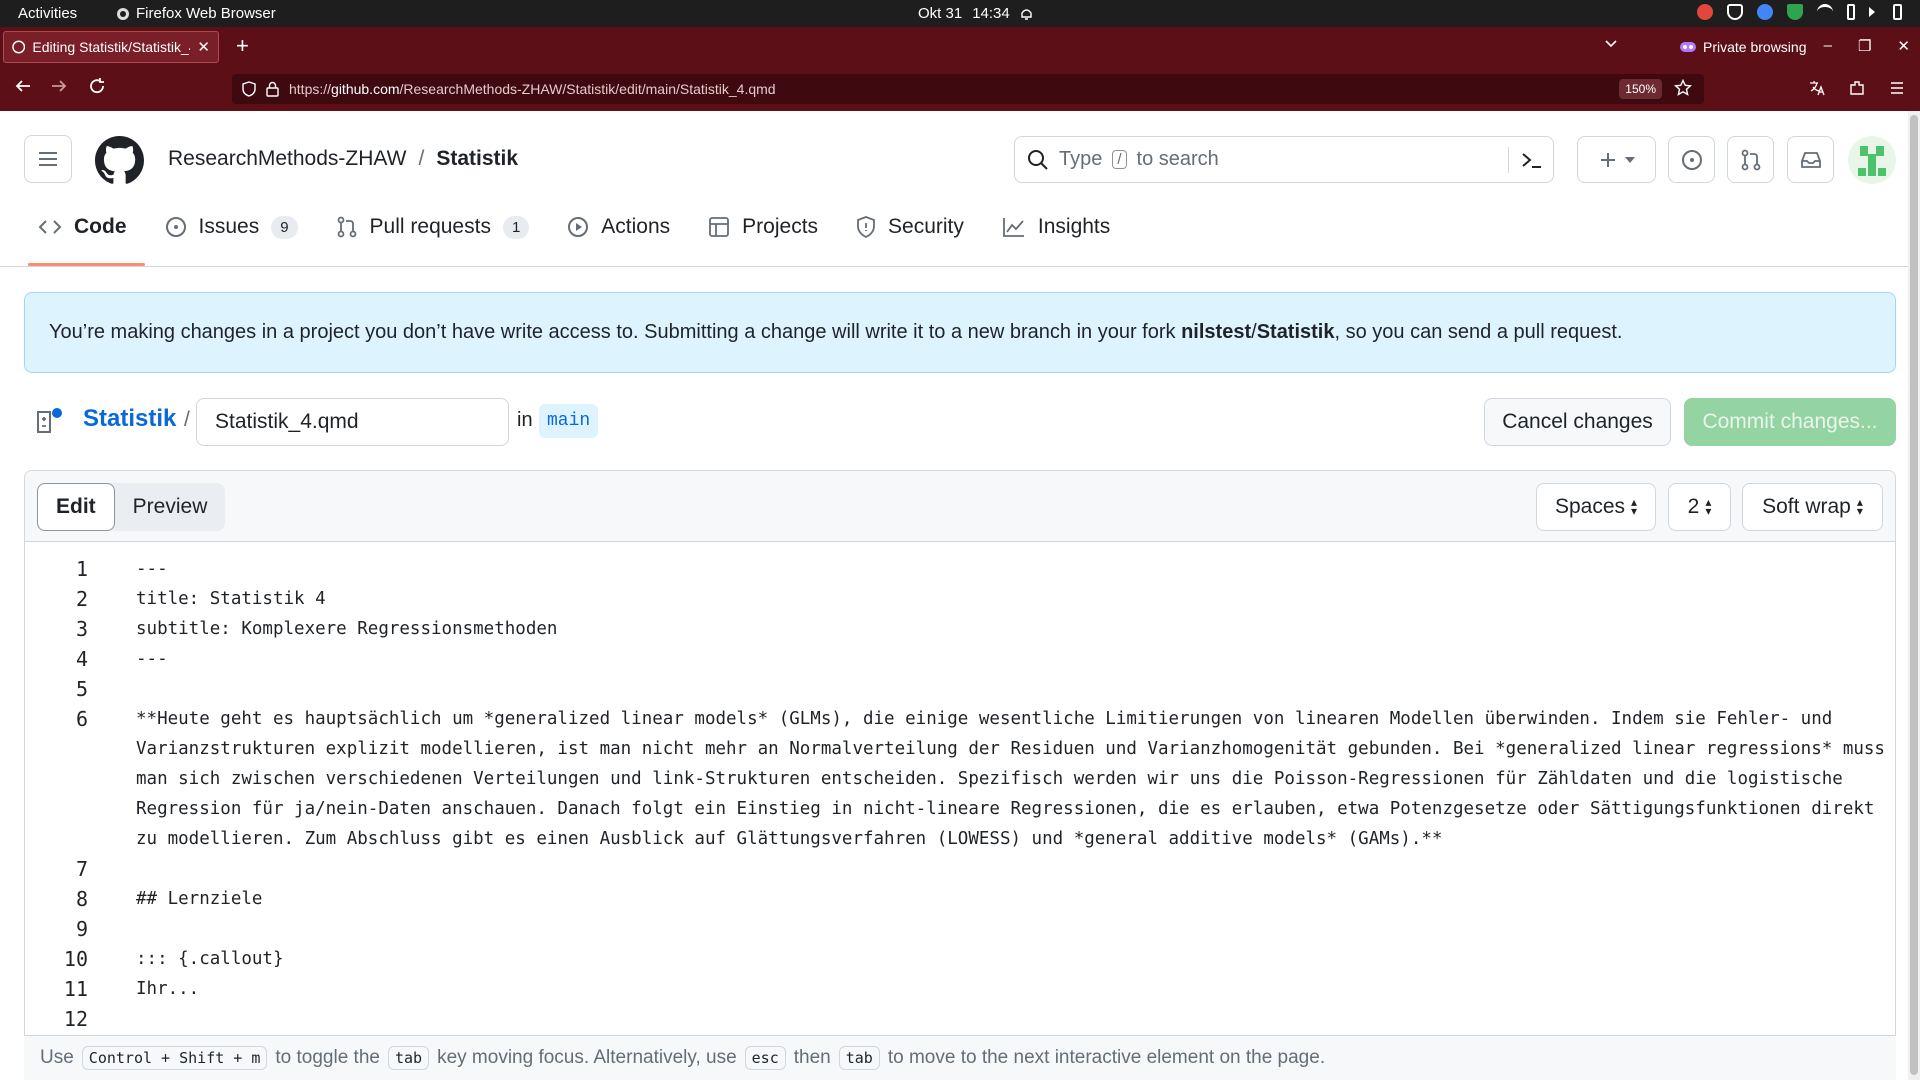 This screenshot has width=1920, height=1080. I want to click on tab-security: Security, so click(910, 227).